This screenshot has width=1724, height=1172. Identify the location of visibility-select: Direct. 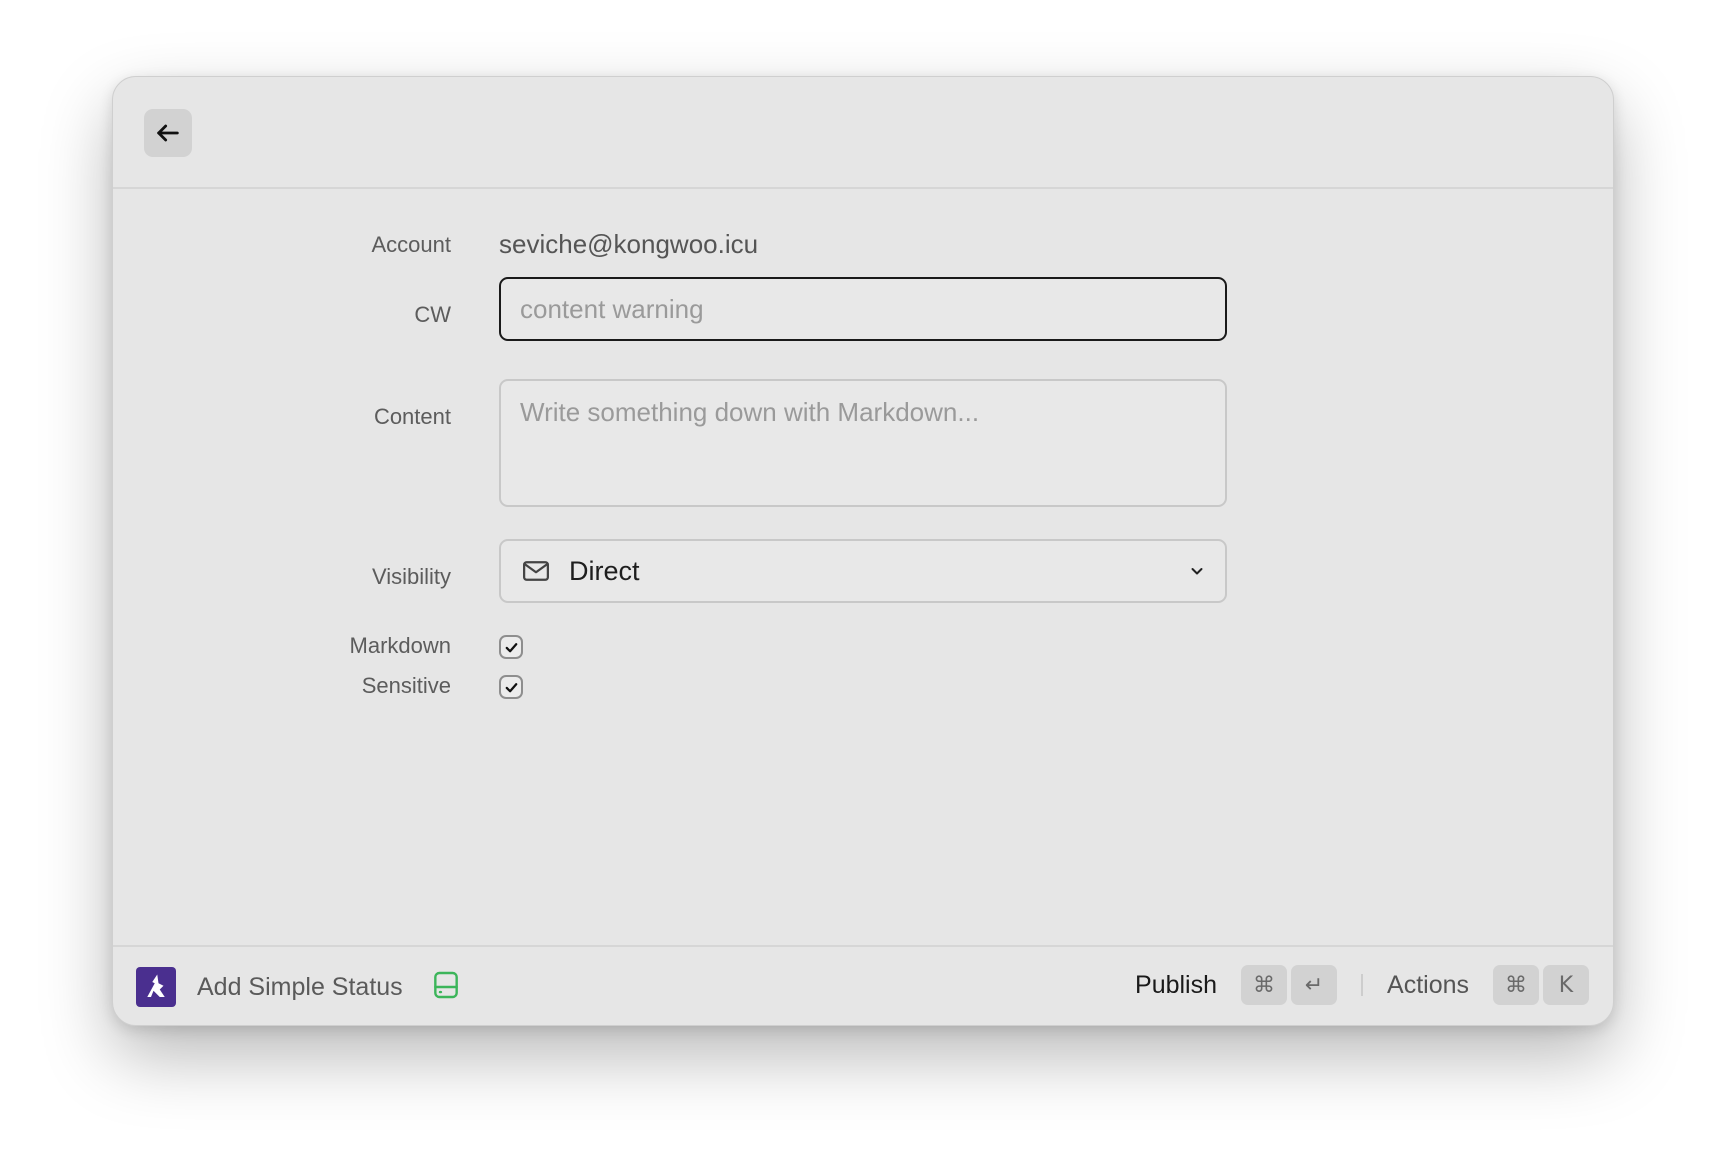
(863, 571).